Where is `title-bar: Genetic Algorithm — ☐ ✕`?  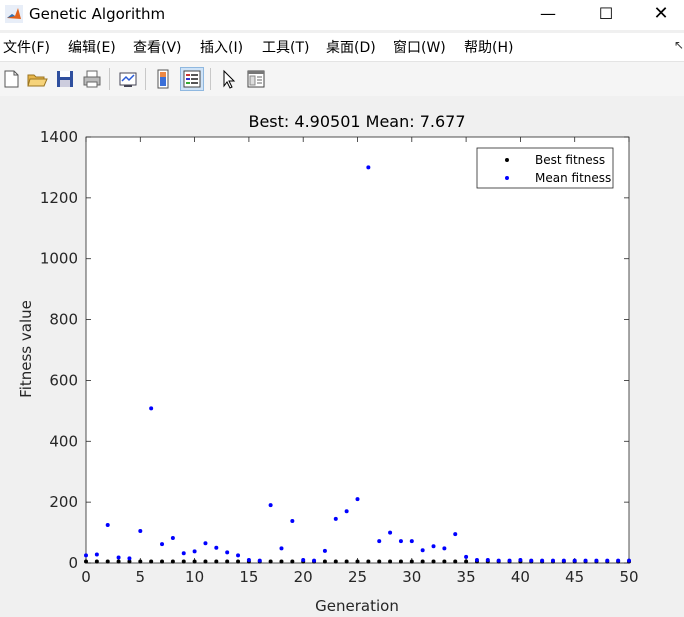
title-bar: Genetic Algorithm — ☐ ✕ is located at coordinates (342, 15).